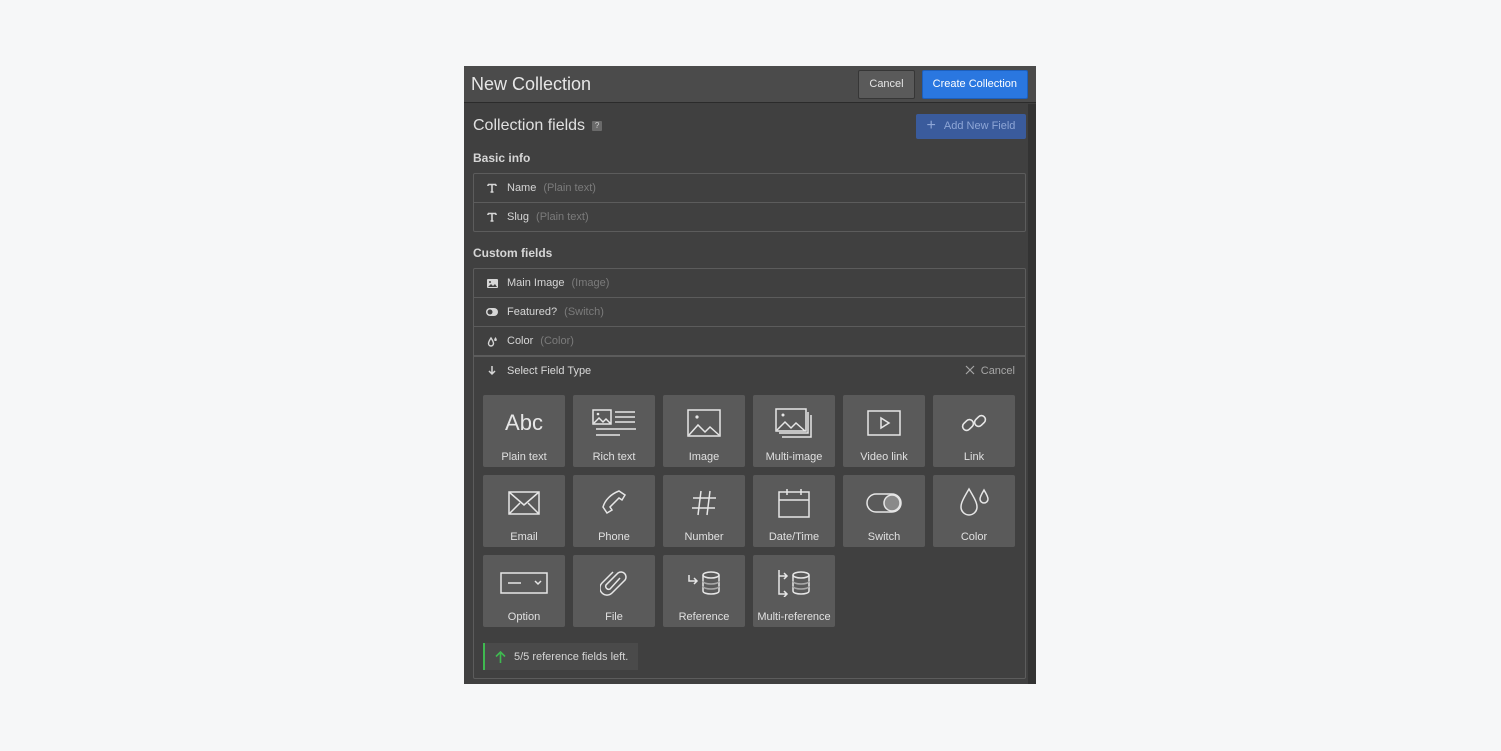 The height and width of the screenshot is (751, 1501). I want to click on field-type-plain-text: Abc Plain text, so click(524, 431).